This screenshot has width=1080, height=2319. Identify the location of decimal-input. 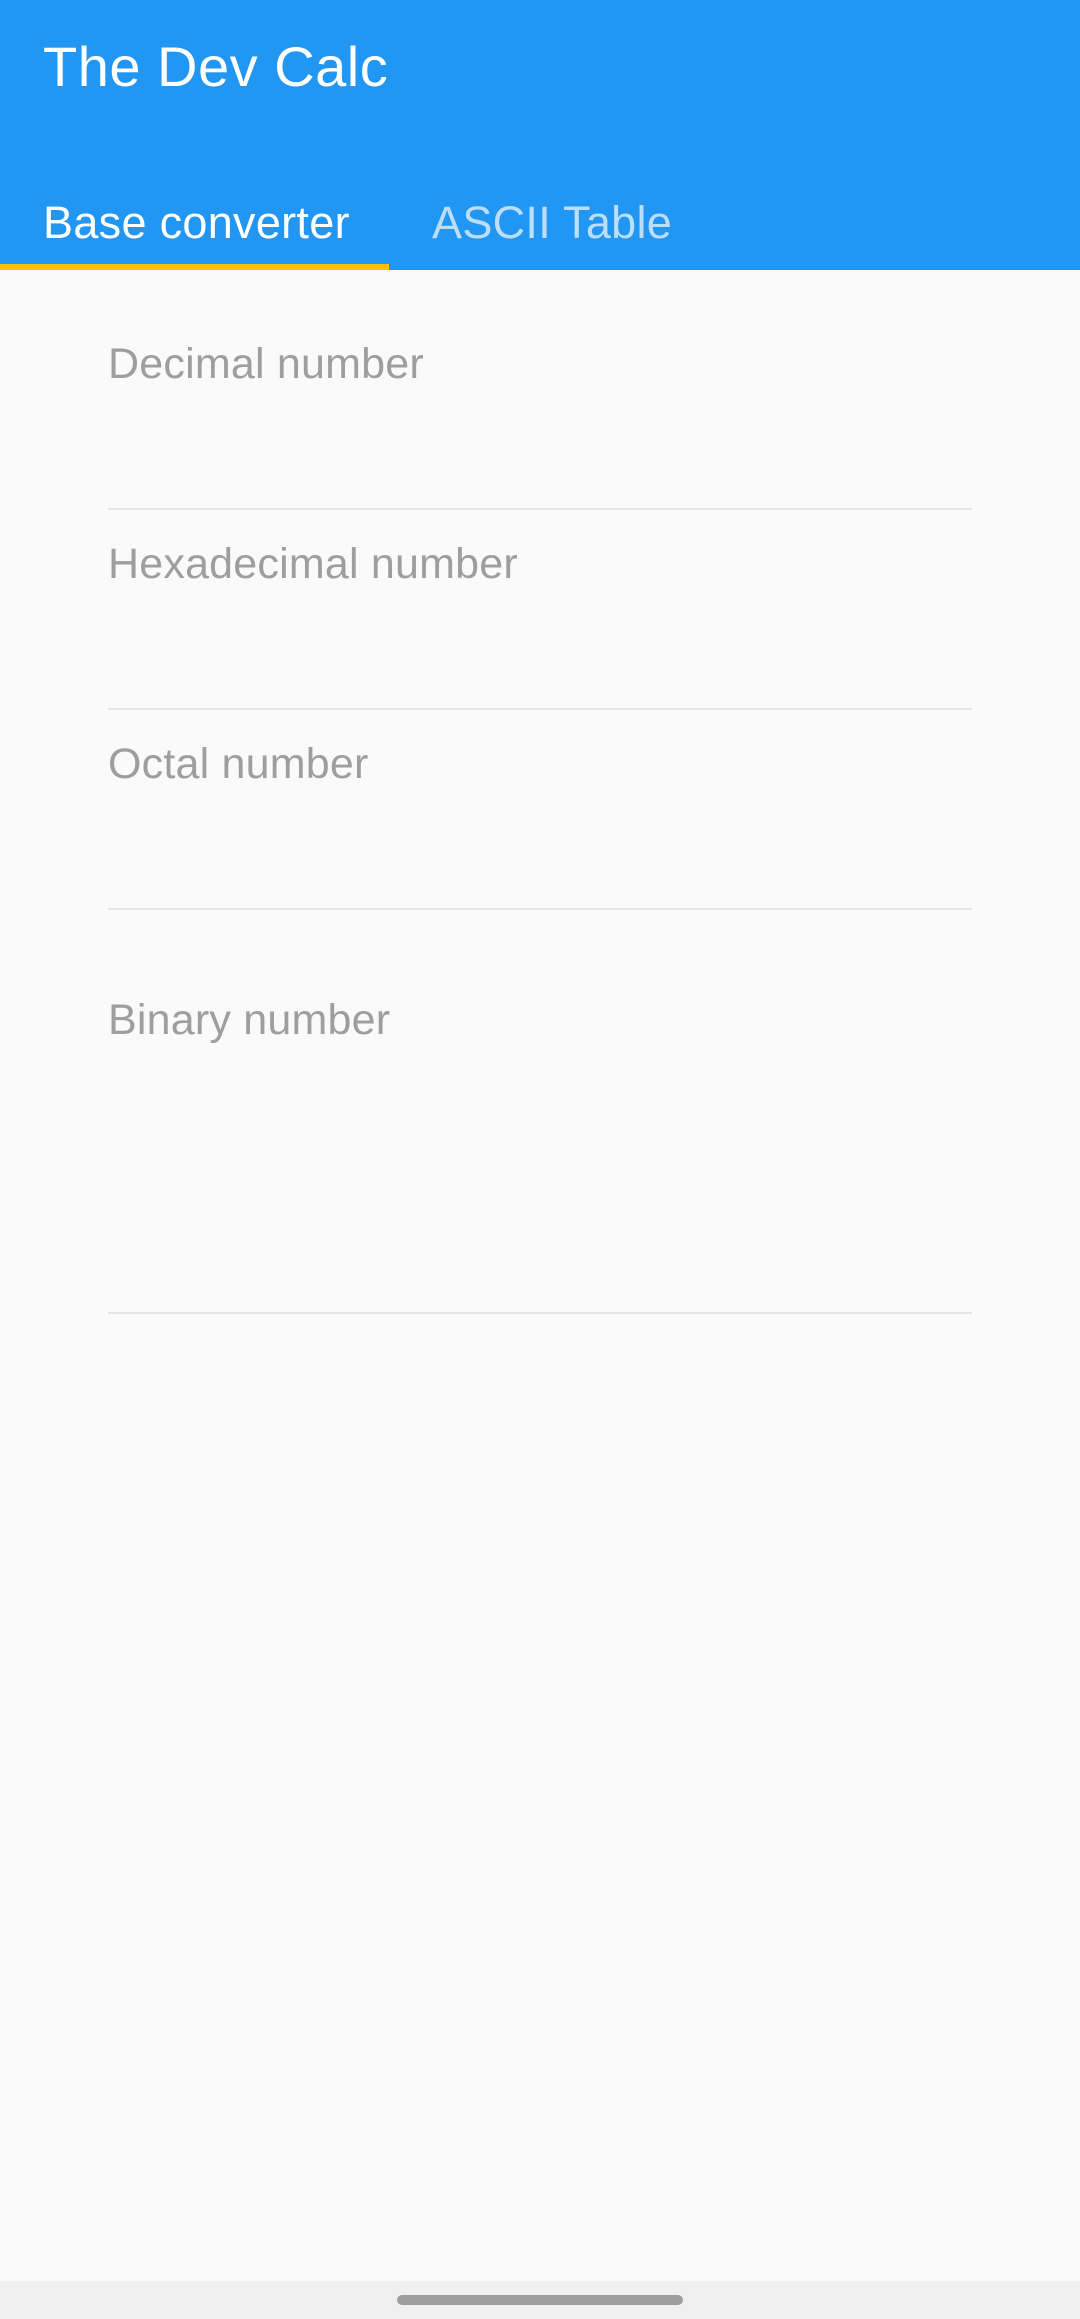
(540, 468).